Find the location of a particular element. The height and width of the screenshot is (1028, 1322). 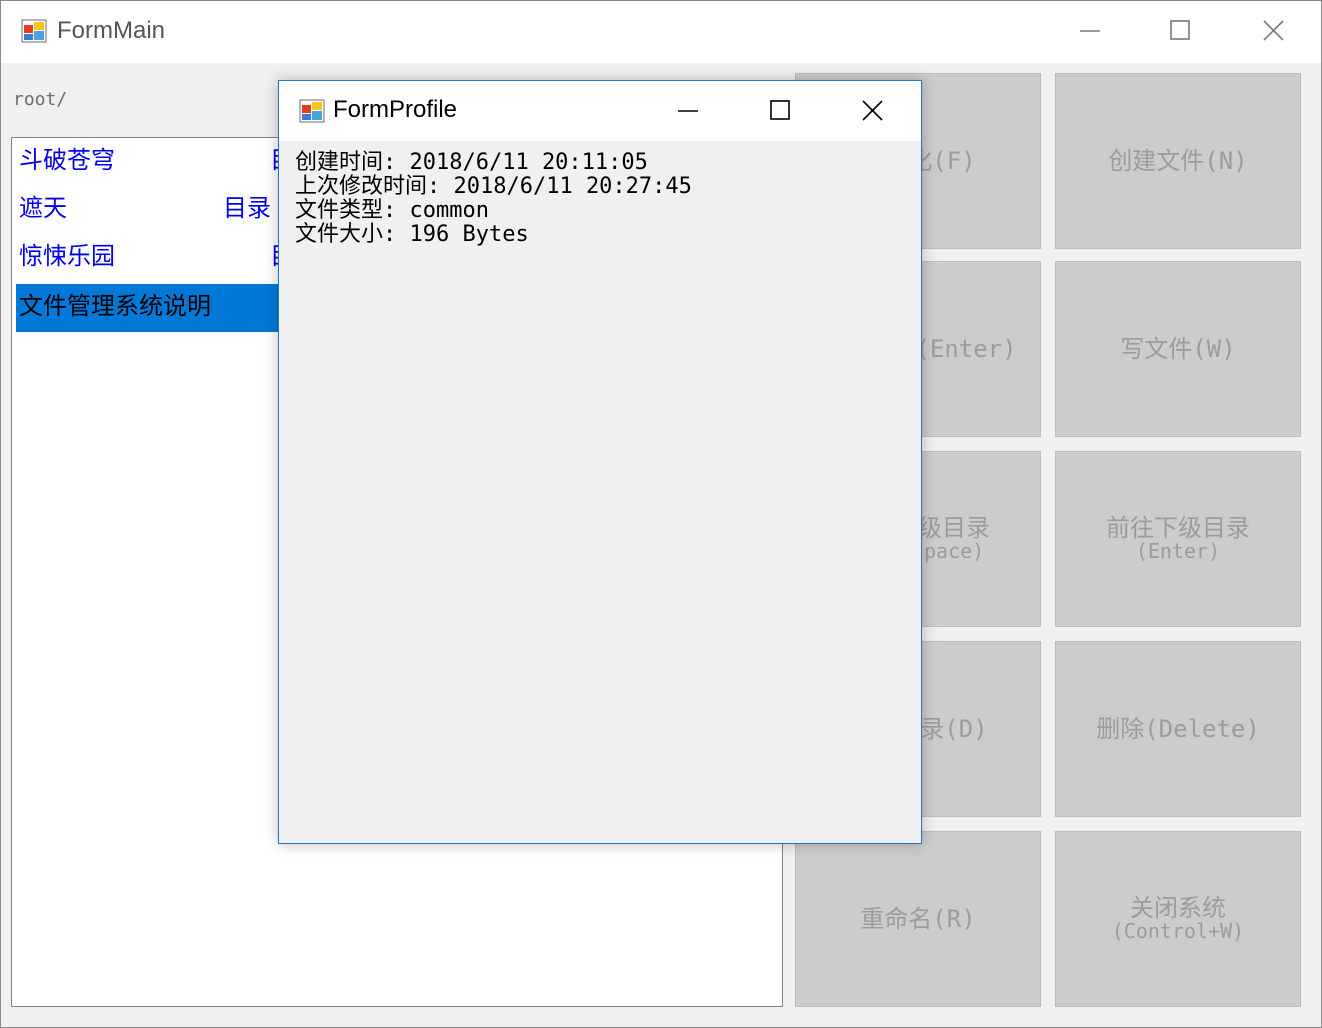

button-shortcut: (Control+W) is located at coordinates (1178, 931).